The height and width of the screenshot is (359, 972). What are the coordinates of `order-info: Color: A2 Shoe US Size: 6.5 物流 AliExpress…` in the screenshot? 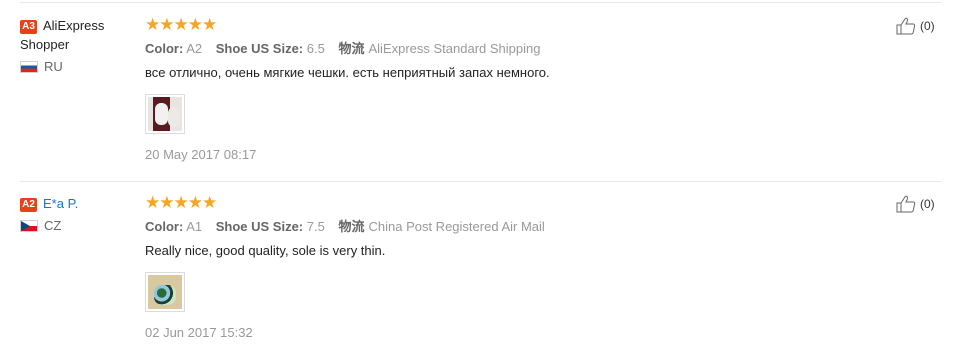 It's located at (505, 49).